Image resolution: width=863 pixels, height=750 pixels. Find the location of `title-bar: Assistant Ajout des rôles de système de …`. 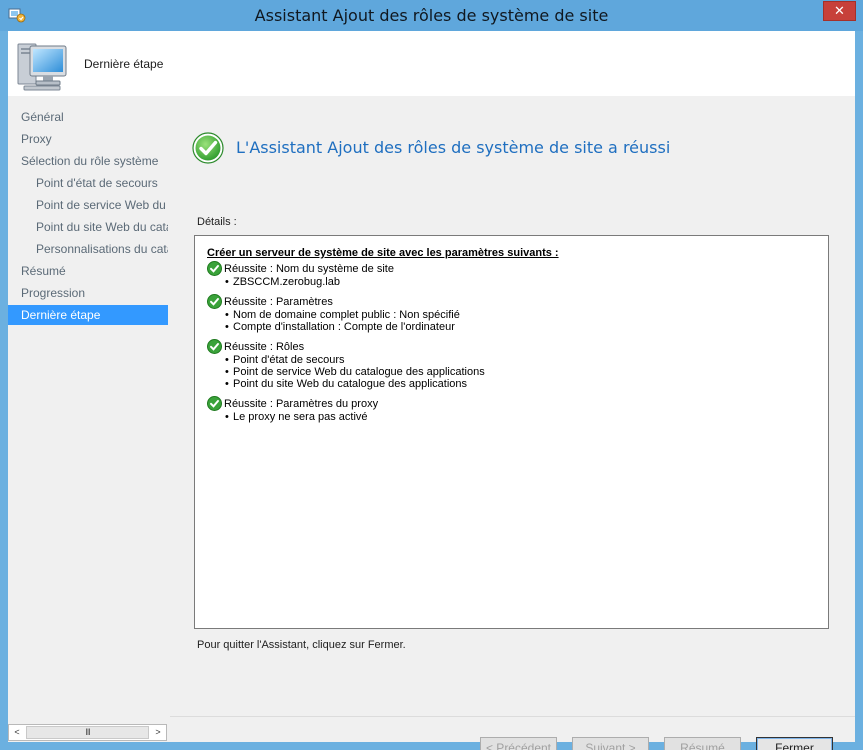

title-bar: Assistant Ajout des rôles de système de … is located at coordinates (431, 15).